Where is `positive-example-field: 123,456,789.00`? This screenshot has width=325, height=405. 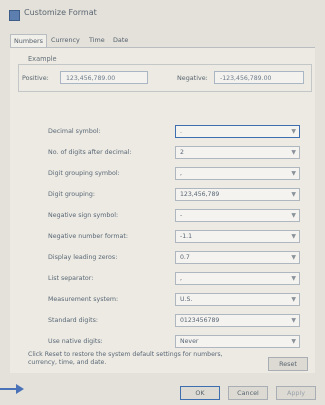
positive-example-field: 123,456,789.00 is located at coordinates (104, 77).